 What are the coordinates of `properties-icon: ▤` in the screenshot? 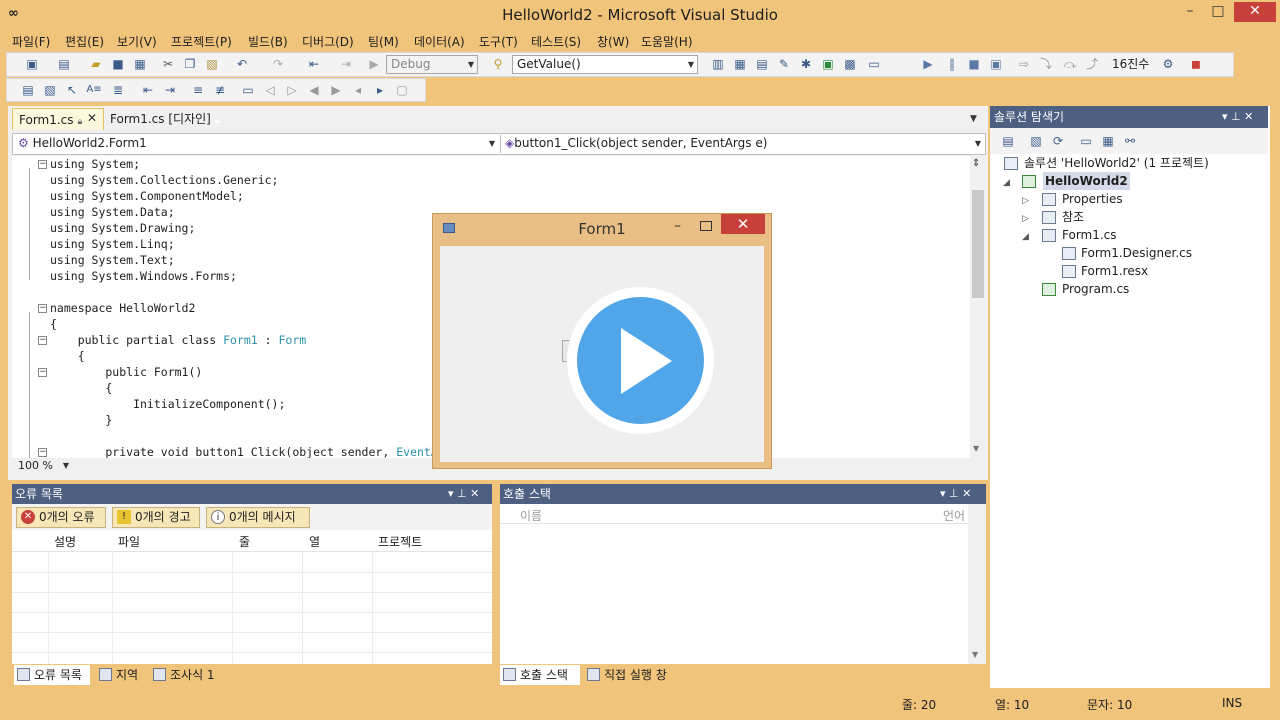 It's located at (1008, 141).